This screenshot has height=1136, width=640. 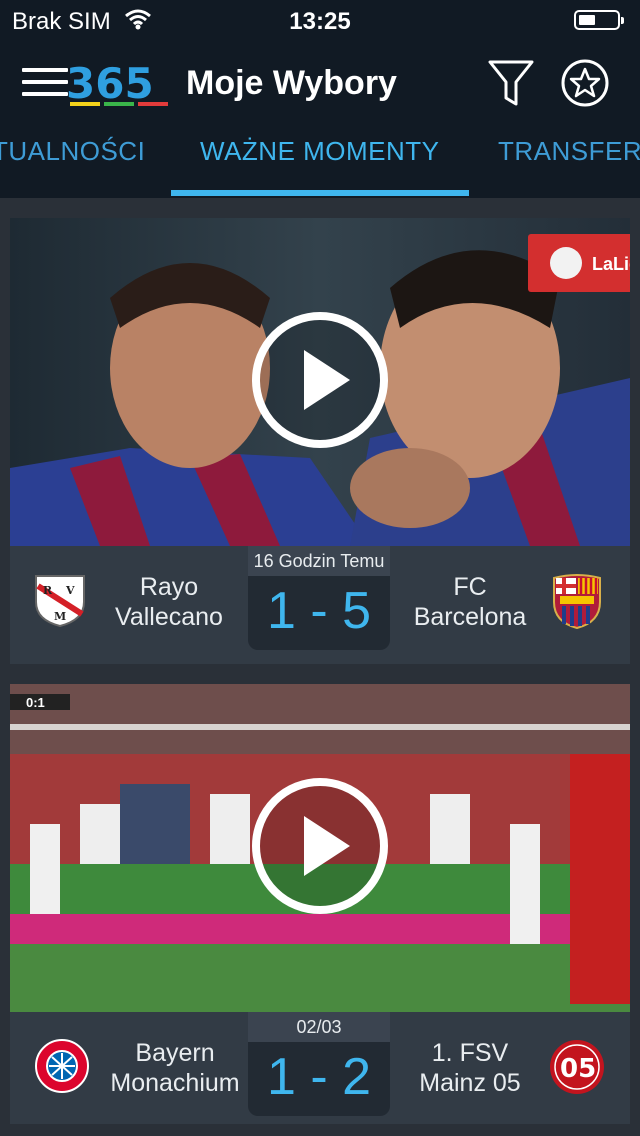 What do you see at coordinates (70, 590) in the screenshot?
I see `svg-text: V` at bounding box center [70, 590].